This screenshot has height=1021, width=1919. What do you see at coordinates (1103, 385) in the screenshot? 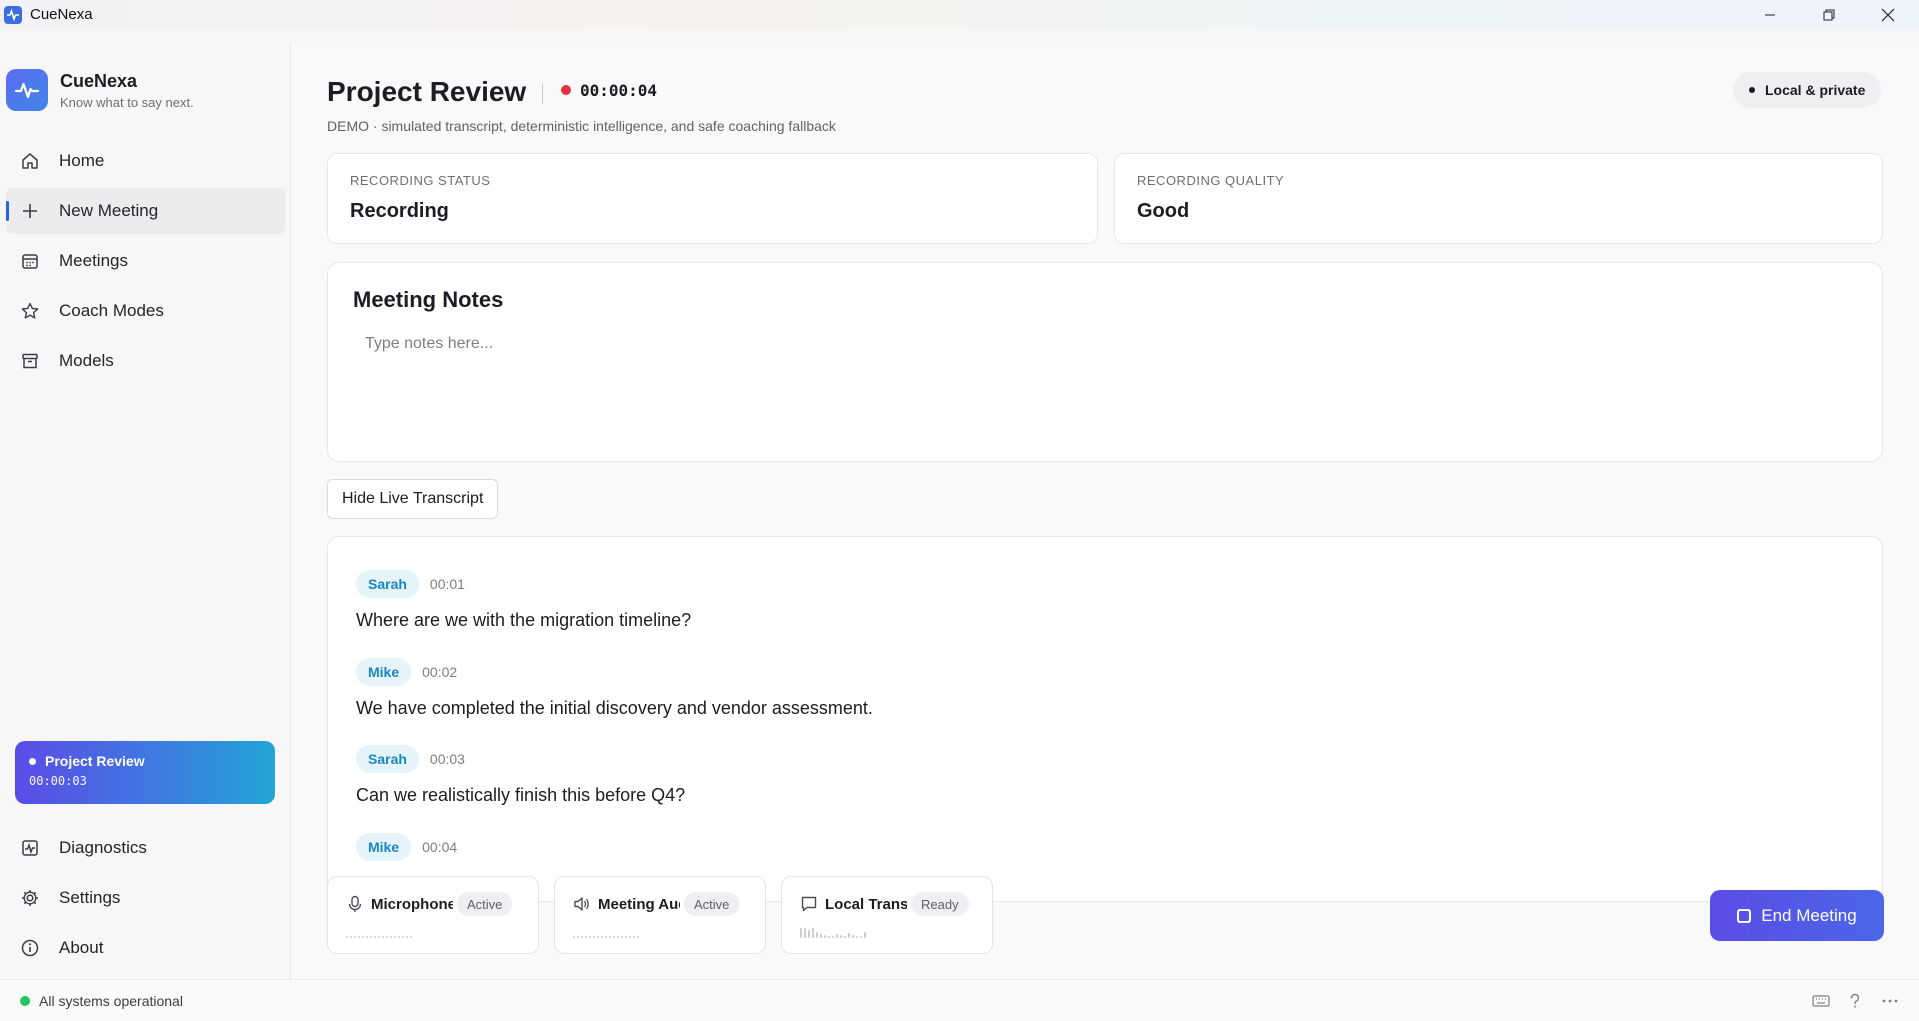
I see `notes-input` at bounding box center [1103, 385].